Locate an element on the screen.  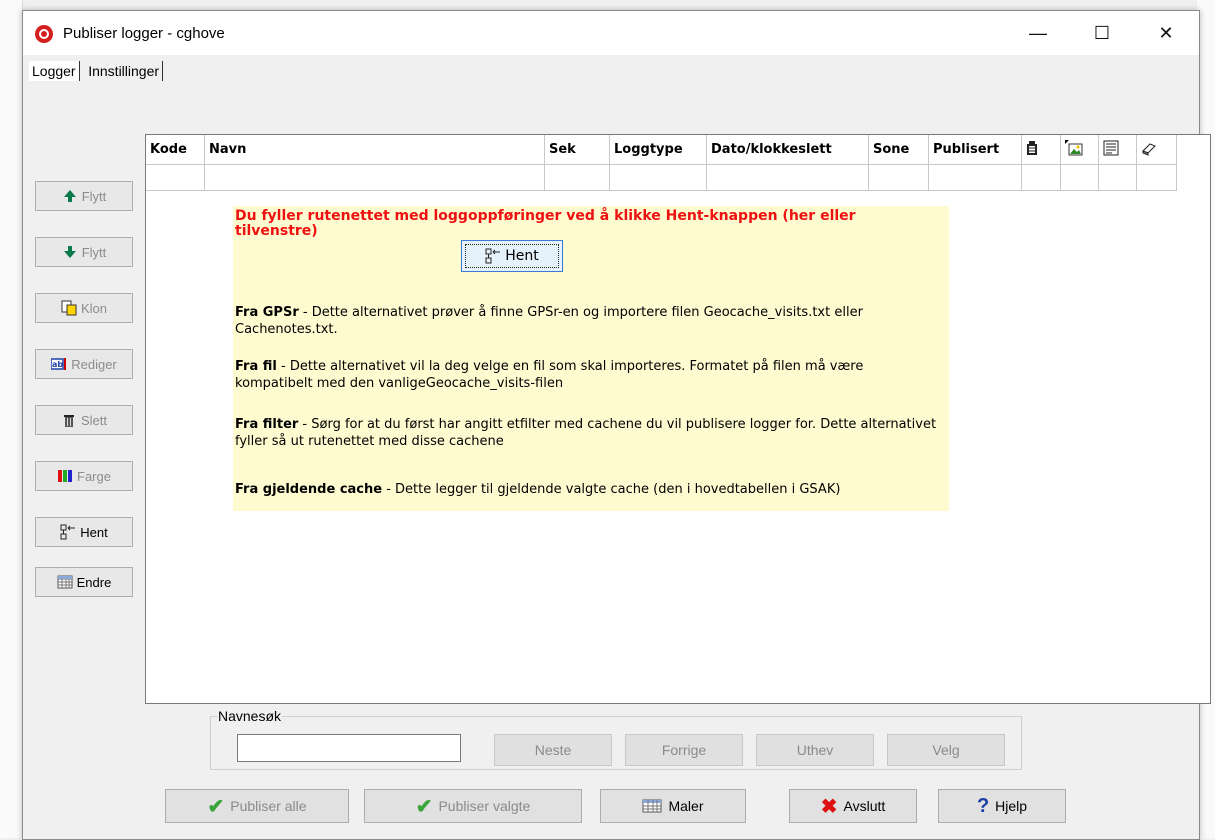
delete-label: Slett is located at coordinates (93, 420).